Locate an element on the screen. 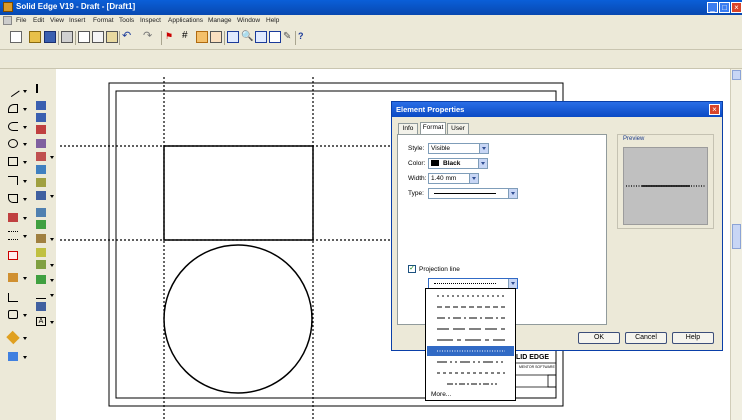 The width and height of the screenshot is (742, 420). relate-icon is located at coordinates (41, 129).